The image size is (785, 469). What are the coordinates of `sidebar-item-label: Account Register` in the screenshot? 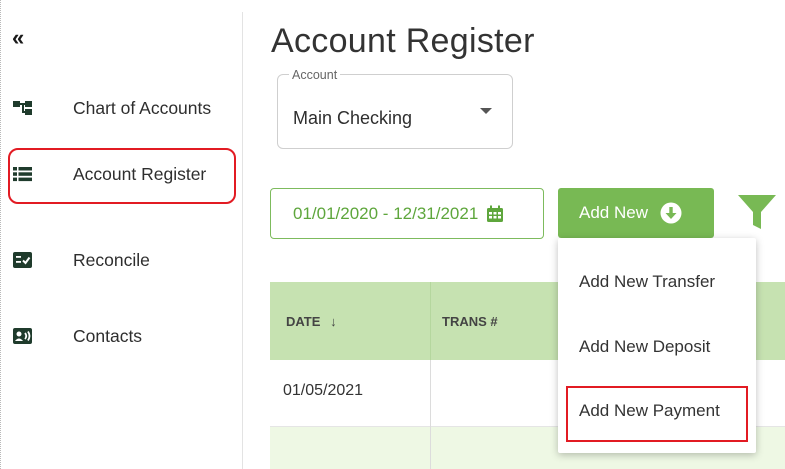 It's located at (140, 173).